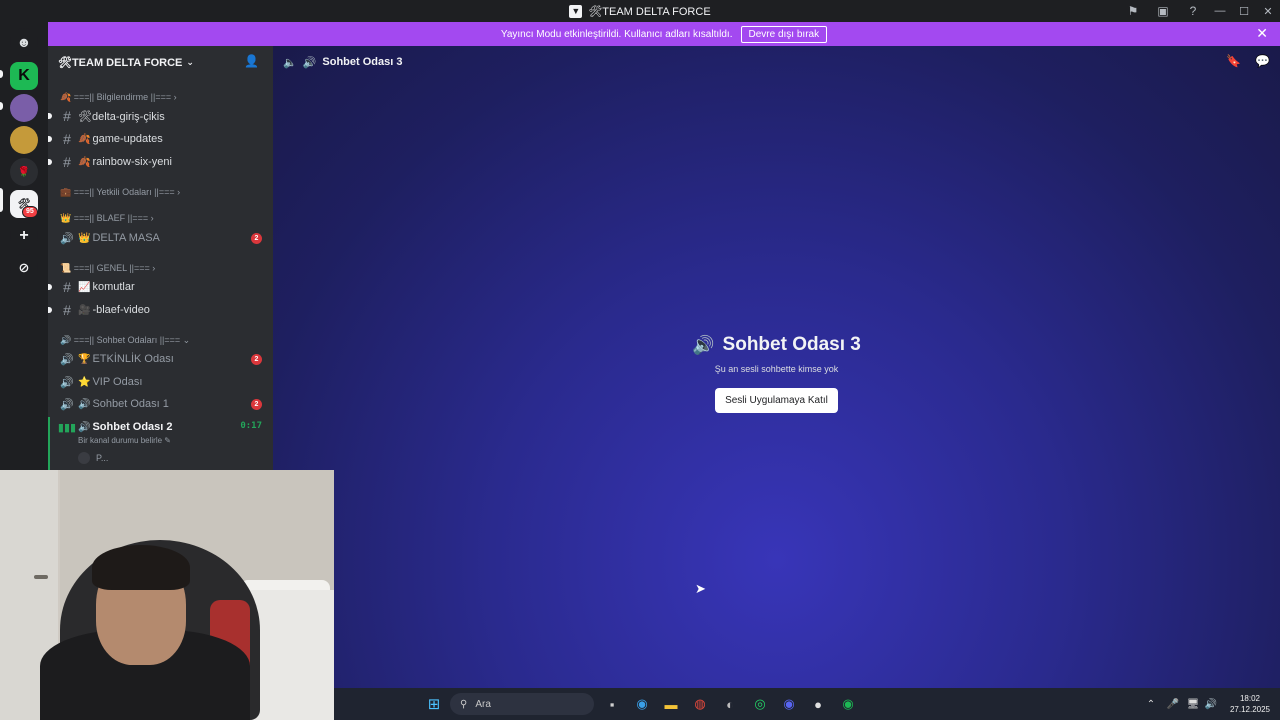  Describe the element at coordinates (161, 287) in the screenshot. I see `channel-komutlar: # 📈 komutlar` at that location.